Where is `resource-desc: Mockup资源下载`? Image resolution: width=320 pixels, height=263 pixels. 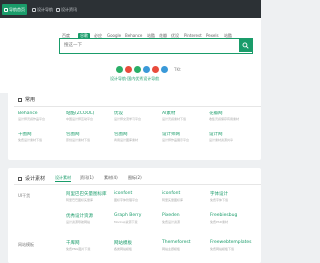 resource-desc: Mockup资源下载 is located at coordinates (126, 222).